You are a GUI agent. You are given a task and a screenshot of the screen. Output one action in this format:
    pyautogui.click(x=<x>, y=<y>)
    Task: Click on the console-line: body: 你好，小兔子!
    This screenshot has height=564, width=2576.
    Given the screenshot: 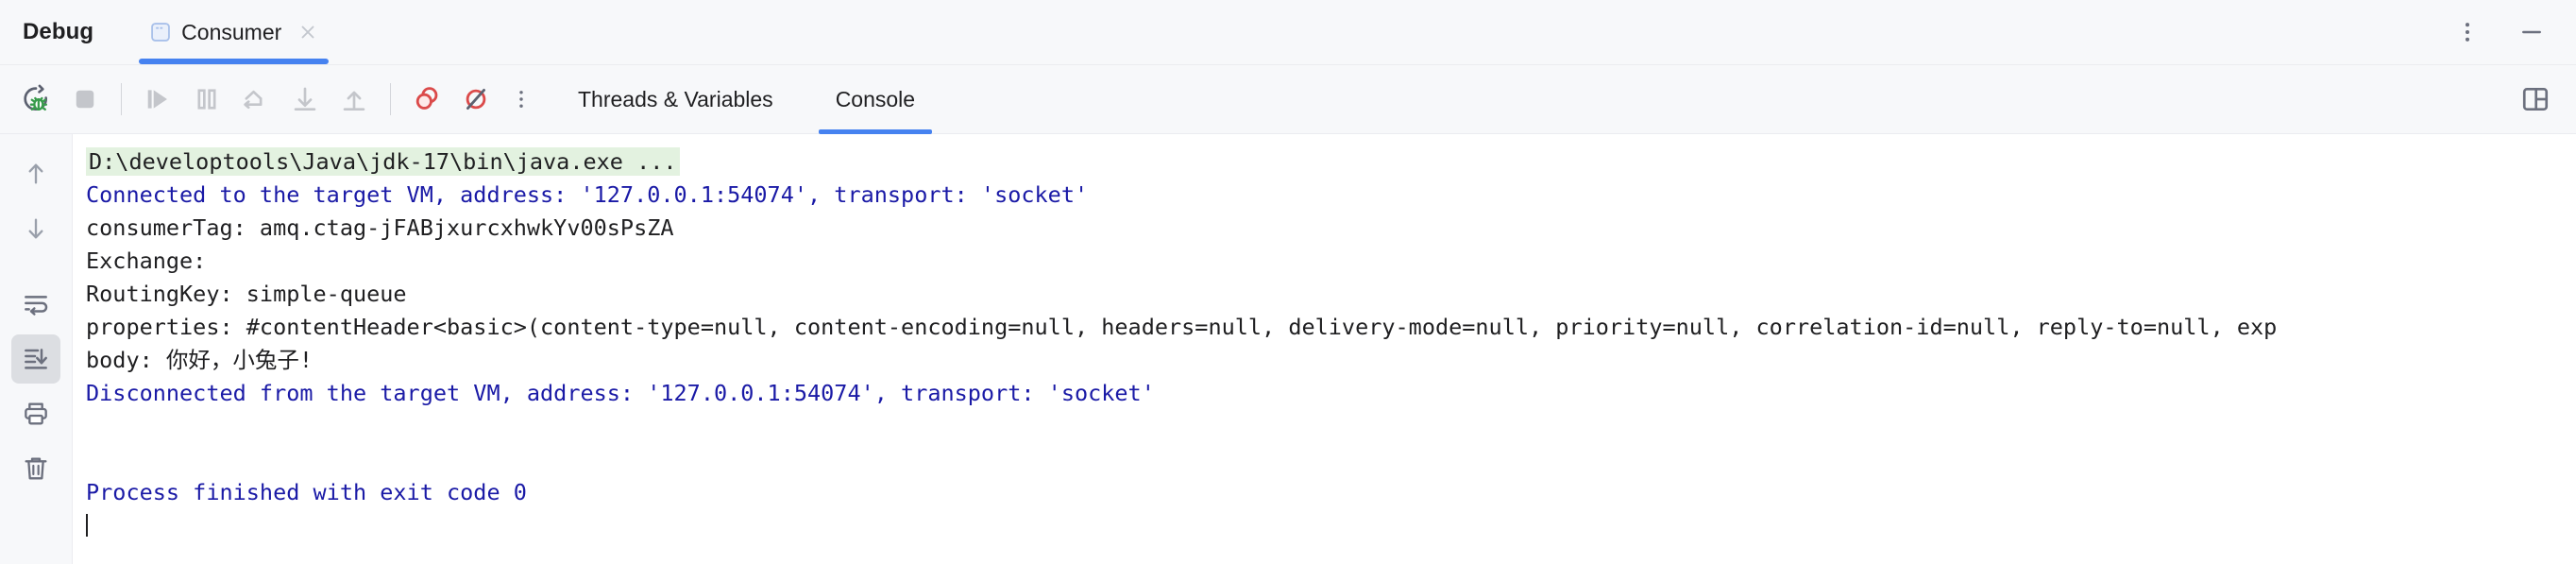 What is the action you would take?
    pyautogui.click(x=200, y=360)
    